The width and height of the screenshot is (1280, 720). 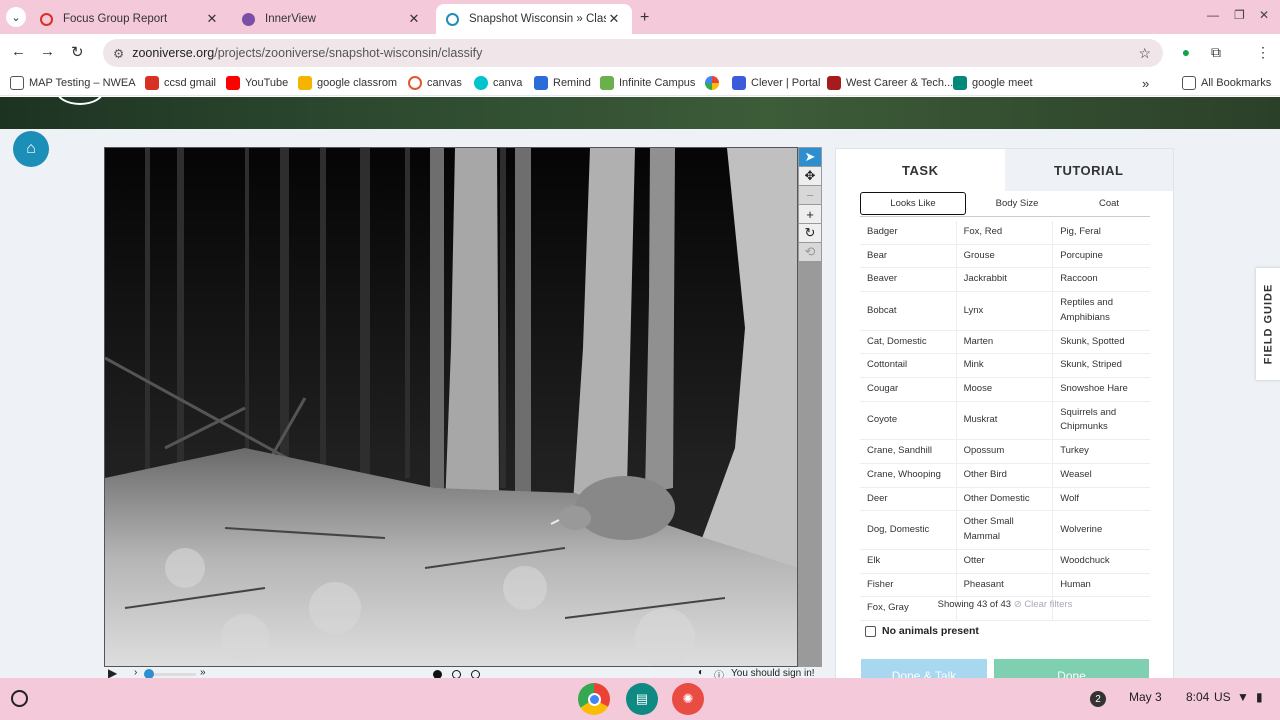 I want to click on species-choice: Pheasant, so click(x=1005, y=585).